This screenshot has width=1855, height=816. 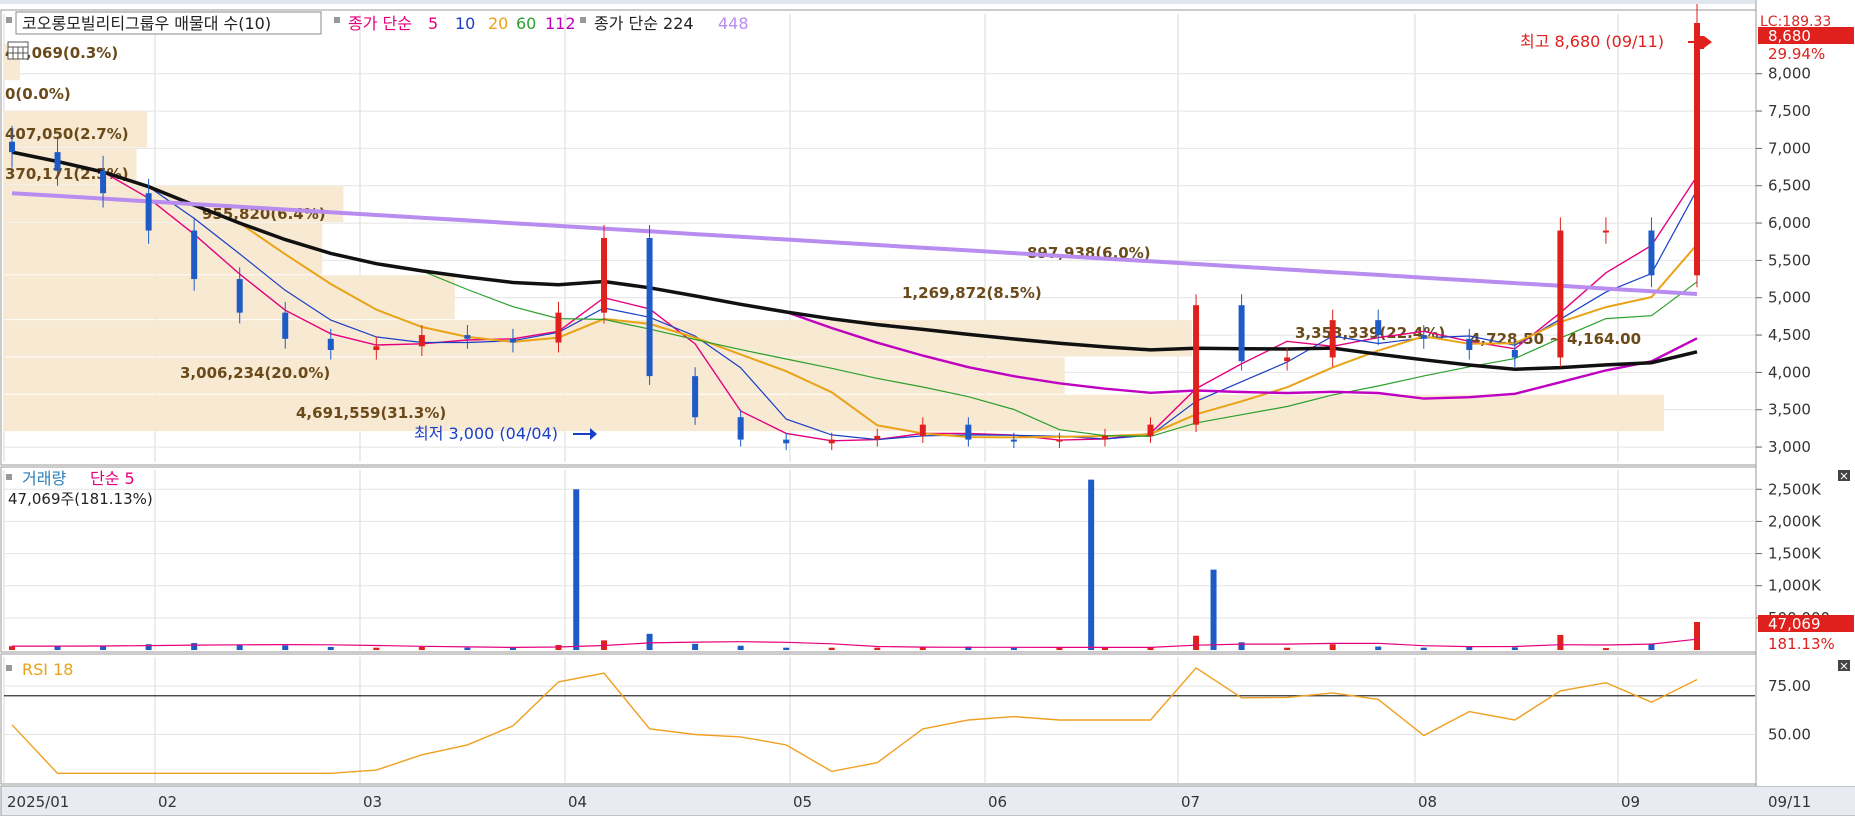 What do you see at coordinates (1789, 686) in the screenshot?
I see `rsi-axis-label: 75.00` at bounding box center [1789, 686].